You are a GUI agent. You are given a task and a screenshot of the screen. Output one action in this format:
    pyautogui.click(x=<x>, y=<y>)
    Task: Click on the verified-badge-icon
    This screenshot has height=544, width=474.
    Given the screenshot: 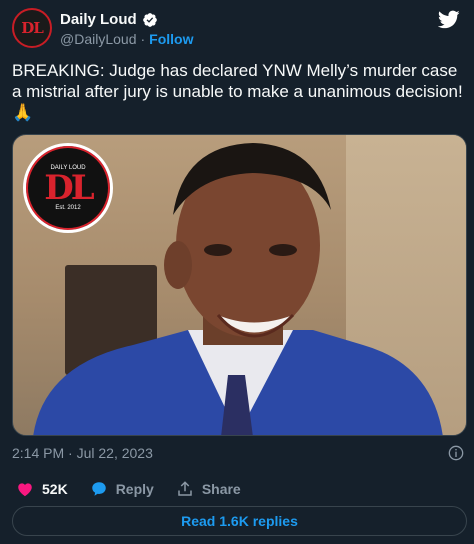 What is the action you would take?
    pyautogui.click(x=149, y=19)
    